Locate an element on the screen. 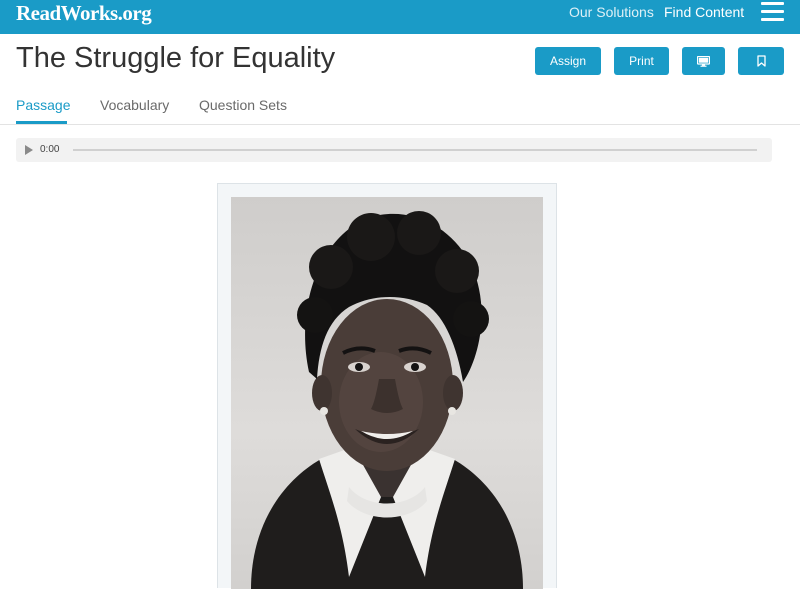  print-button: Print is located at coordinates (641, 61).